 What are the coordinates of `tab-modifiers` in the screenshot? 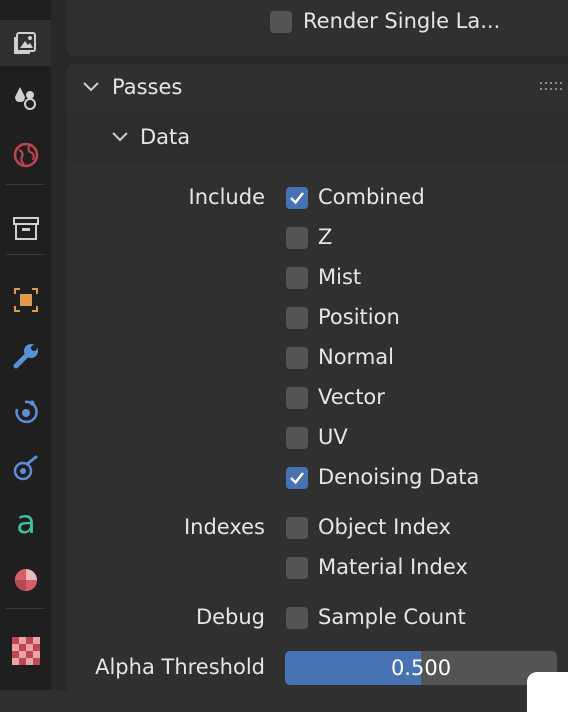 It's located at (25, 356).